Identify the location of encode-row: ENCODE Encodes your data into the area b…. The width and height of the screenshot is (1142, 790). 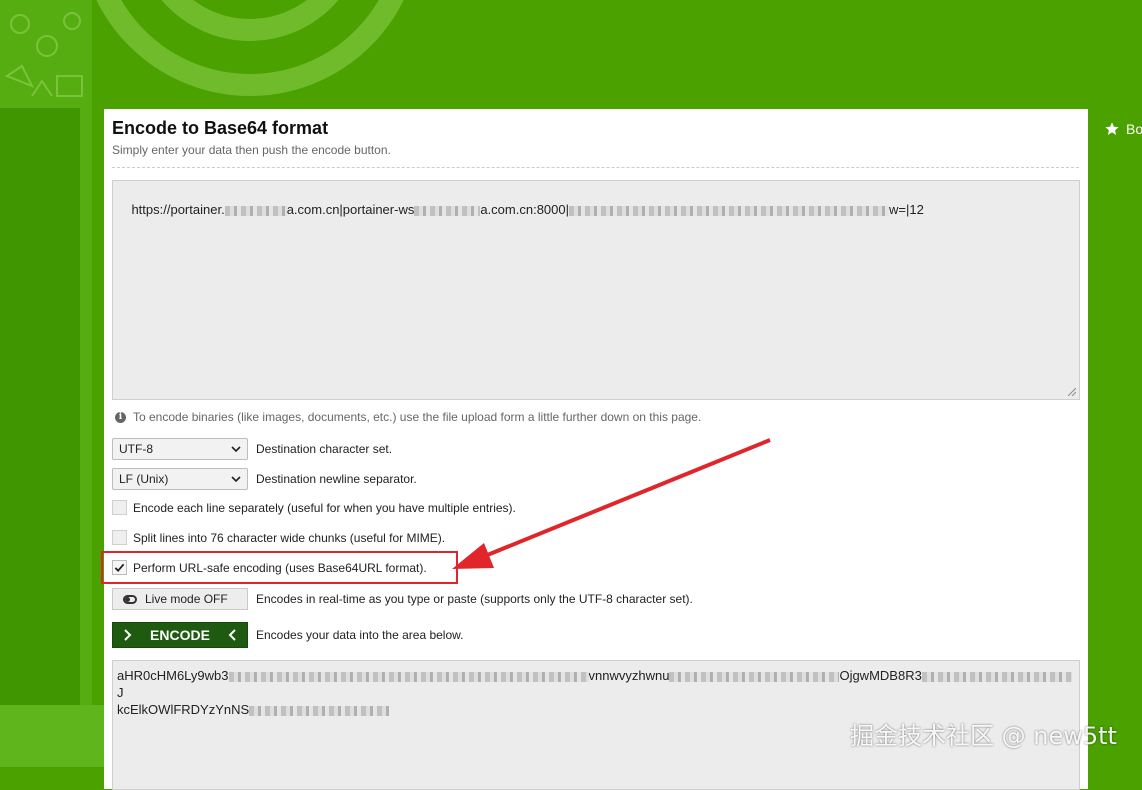
(287, 635).